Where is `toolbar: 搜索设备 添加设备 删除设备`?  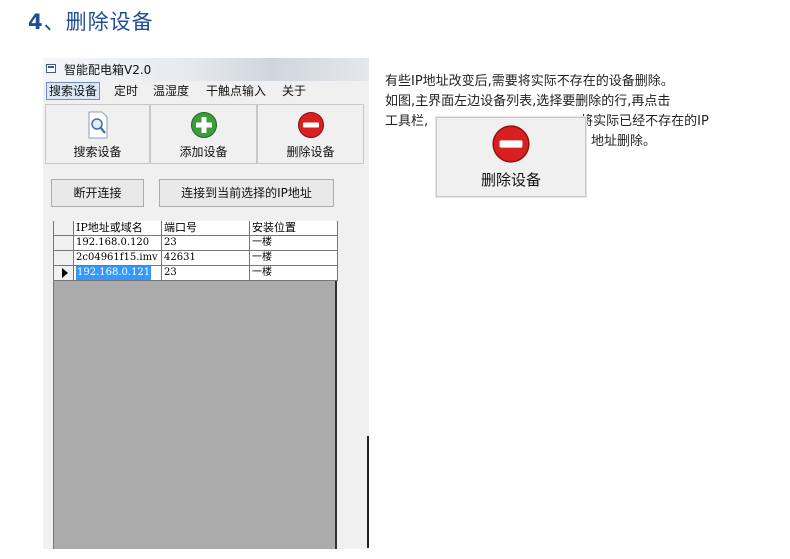 toolbar: 搜索设备 添加设备 删除设备 is located at coordinates (206, 134).